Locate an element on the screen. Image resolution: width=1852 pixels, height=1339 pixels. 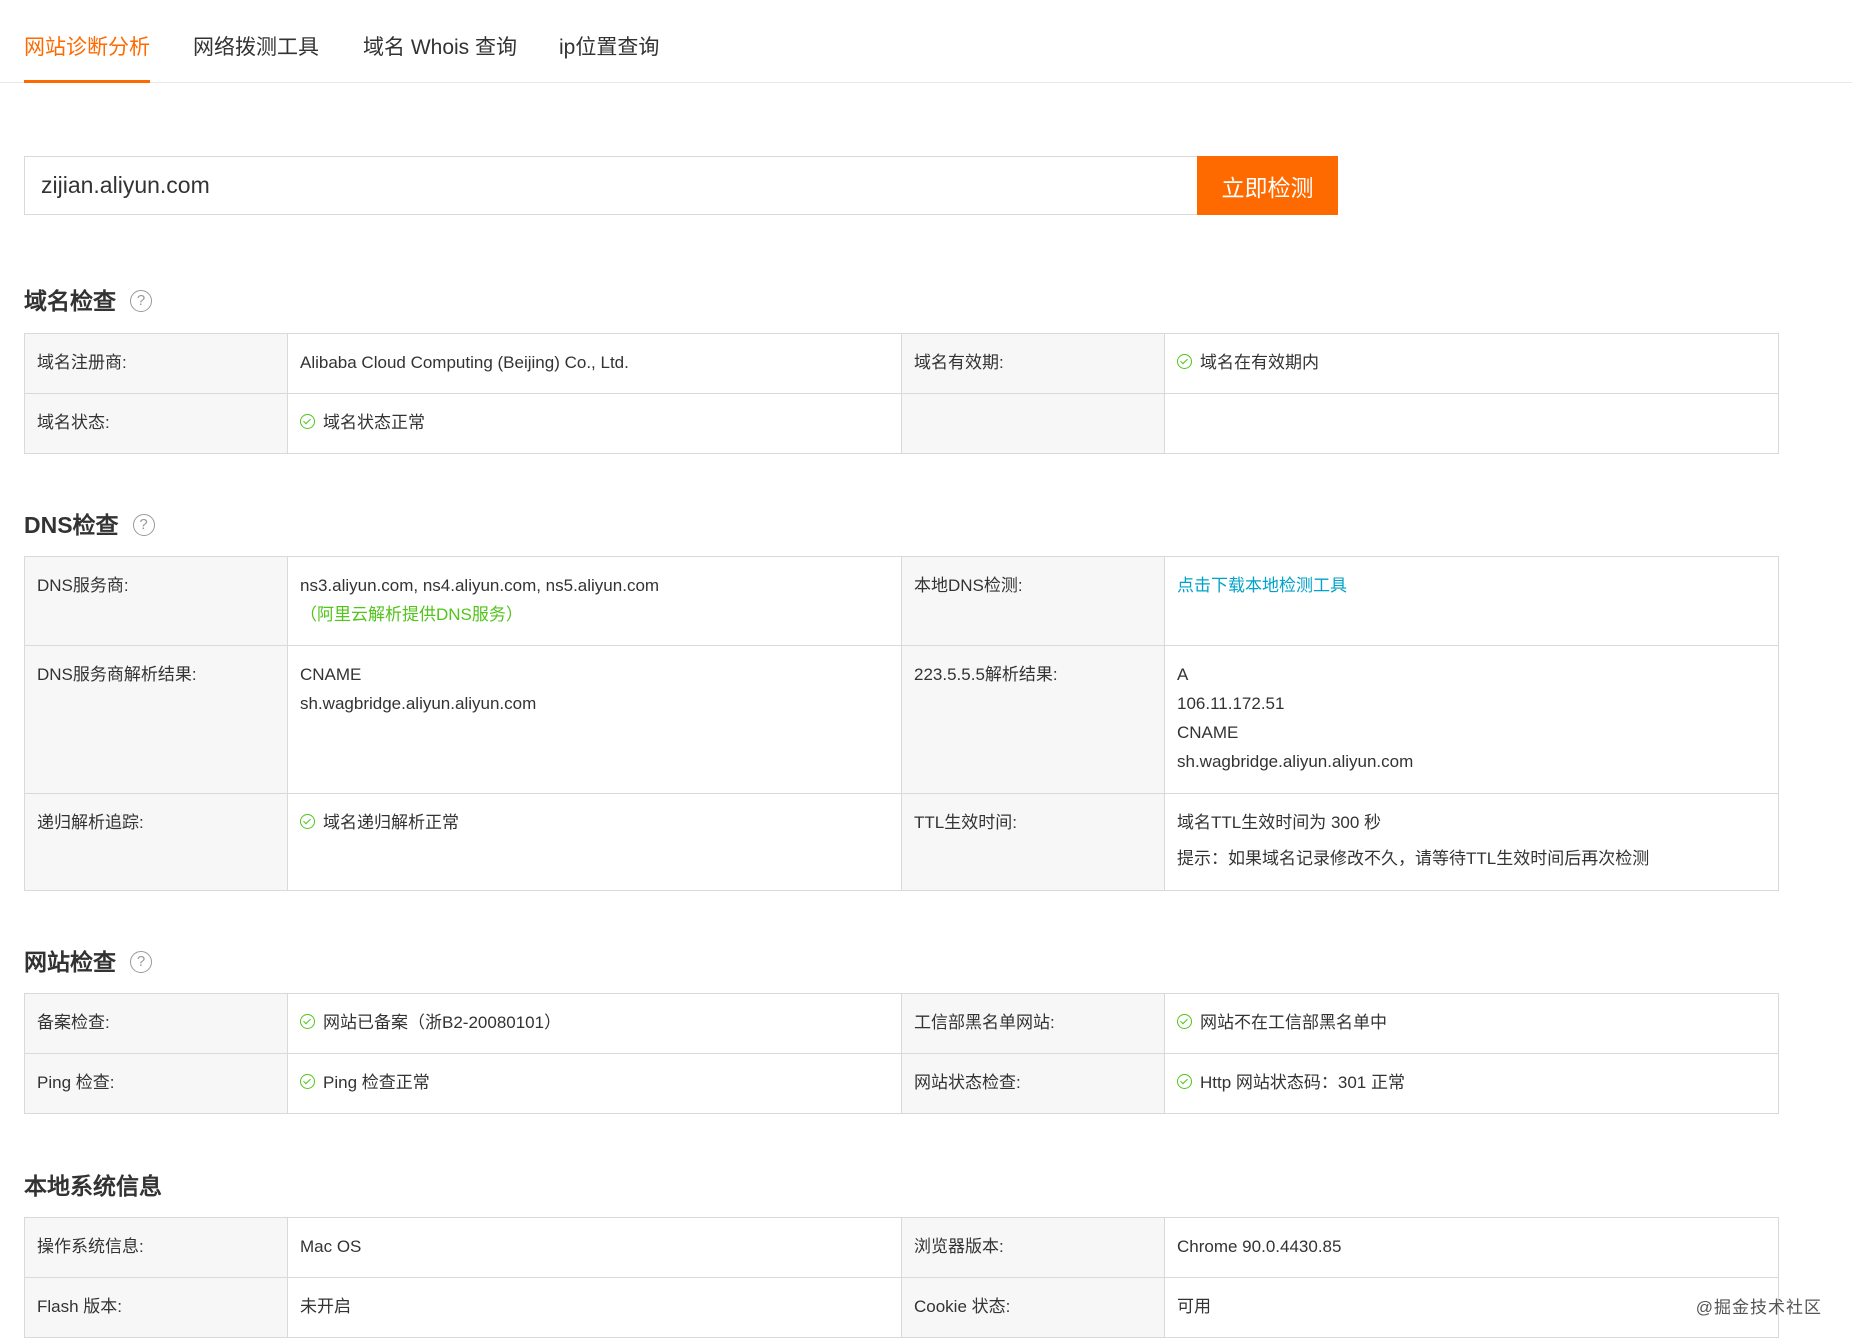
local-dns-value: 点击下载本地检测工具 is located at coordinates (1471, 601).